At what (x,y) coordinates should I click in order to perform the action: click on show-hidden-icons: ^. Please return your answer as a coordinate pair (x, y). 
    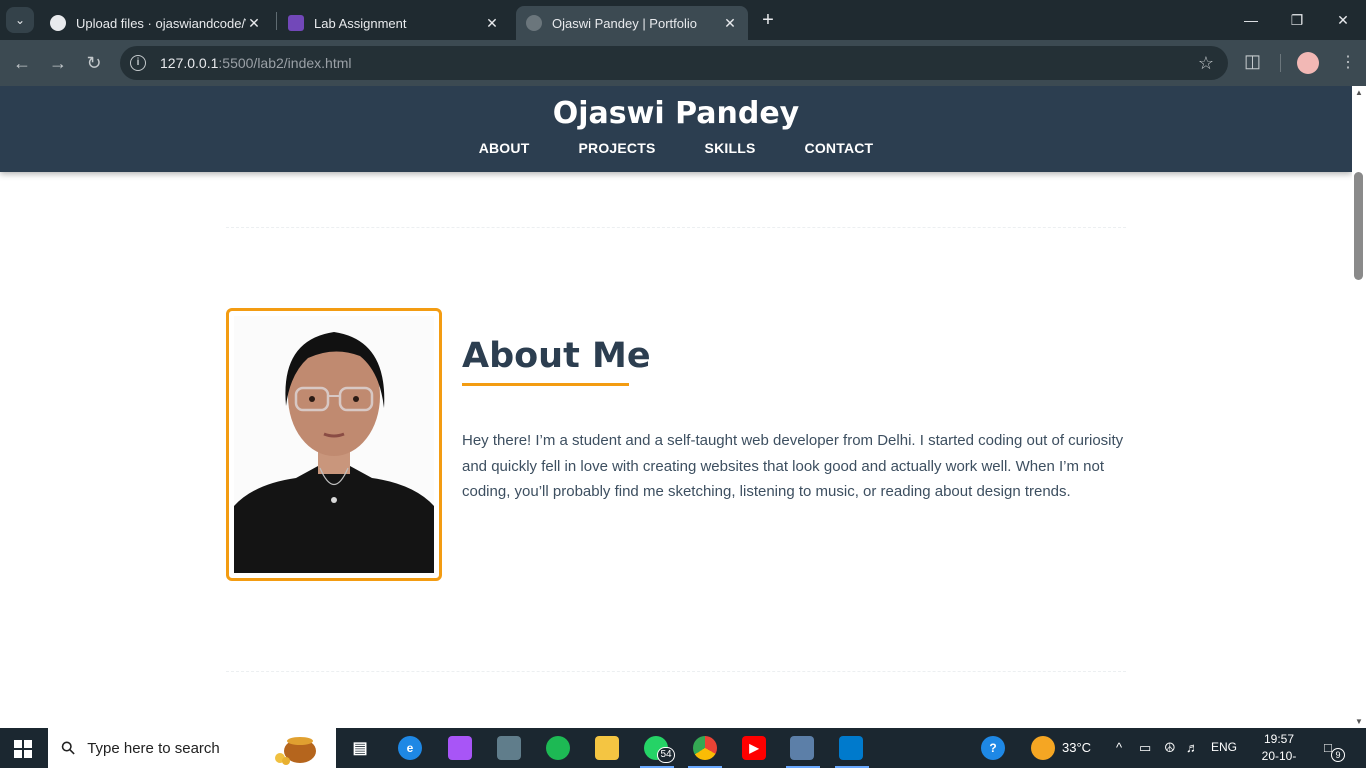
    Looking at the image, I should click on (1119, 747).